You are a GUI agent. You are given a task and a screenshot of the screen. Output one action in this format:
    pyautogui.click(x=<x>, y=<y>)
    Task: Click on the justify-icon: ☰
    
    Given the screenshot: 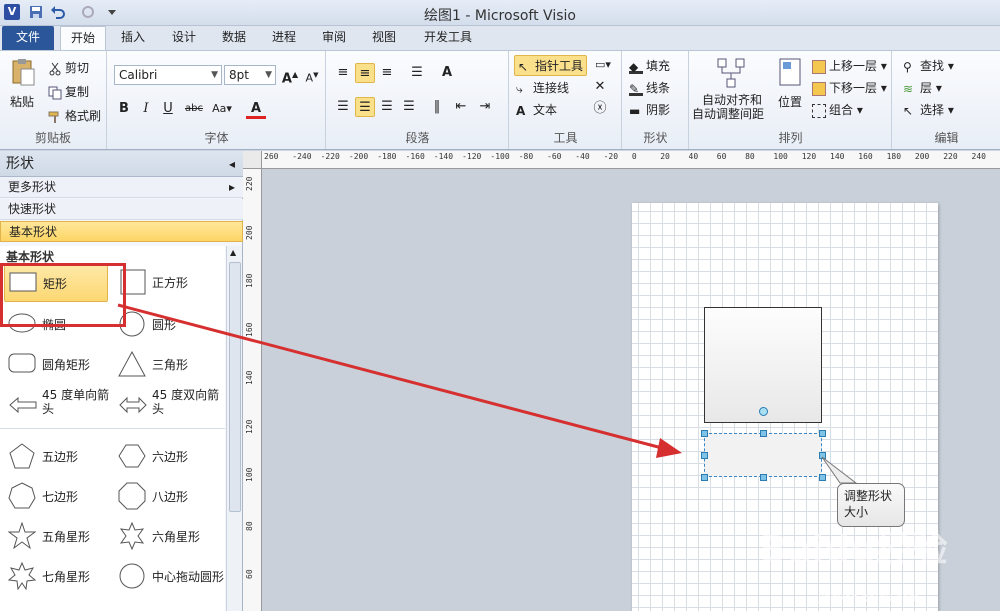 What is the action you would take?
    pyautogui.click(x=409, y=107)
    